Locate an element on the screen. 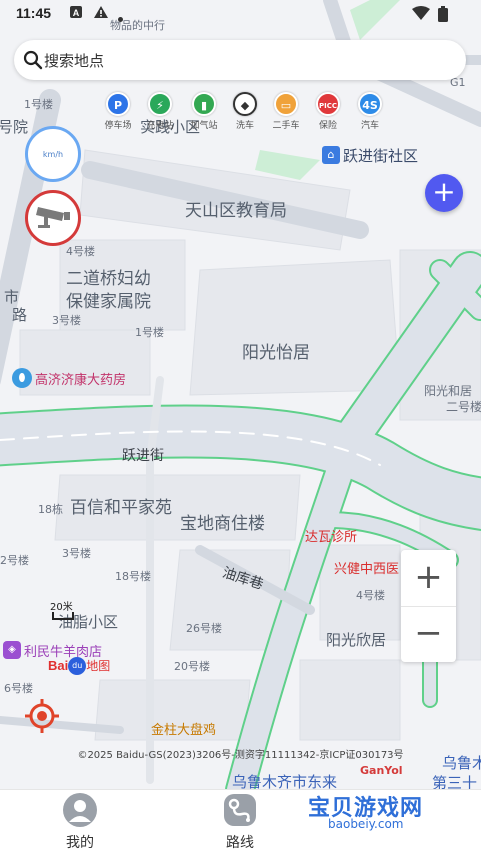  label-education-bureau: 天山区教育局 is located at coordinates (236, 208).